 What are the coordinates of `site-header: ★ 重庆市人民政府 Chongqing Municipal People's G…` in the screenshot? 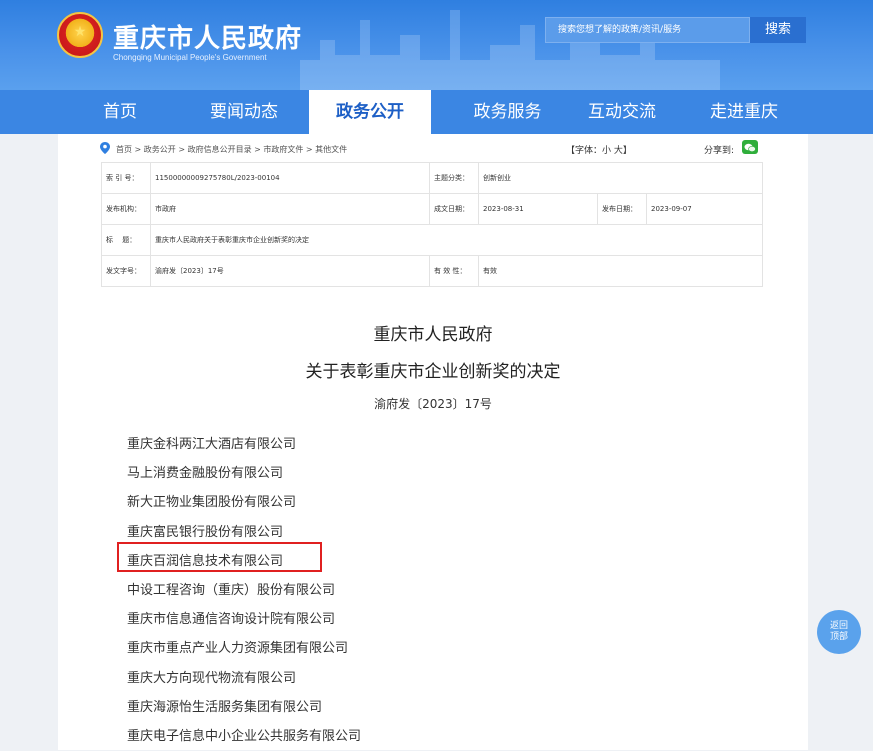 It's located at (436, 45).